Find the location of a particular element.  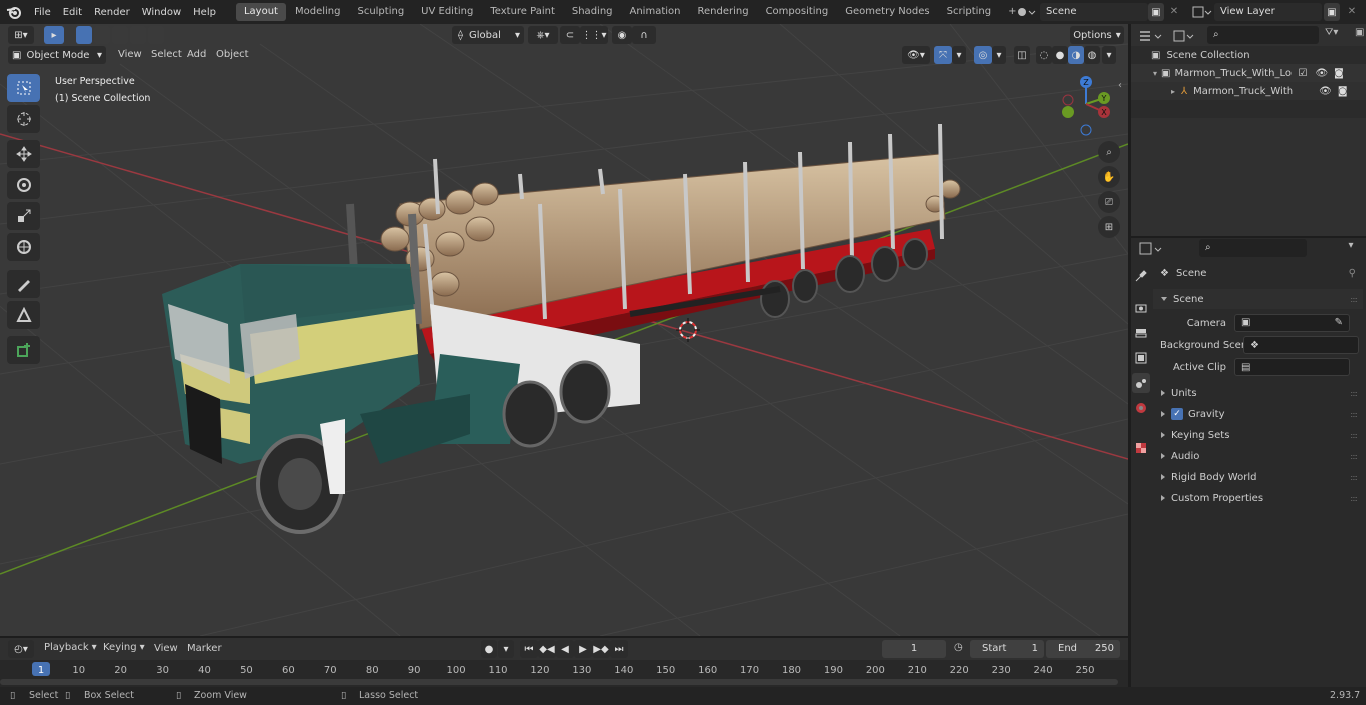

tab-sculpting: Sculpting is located at coordinates (380, 12).